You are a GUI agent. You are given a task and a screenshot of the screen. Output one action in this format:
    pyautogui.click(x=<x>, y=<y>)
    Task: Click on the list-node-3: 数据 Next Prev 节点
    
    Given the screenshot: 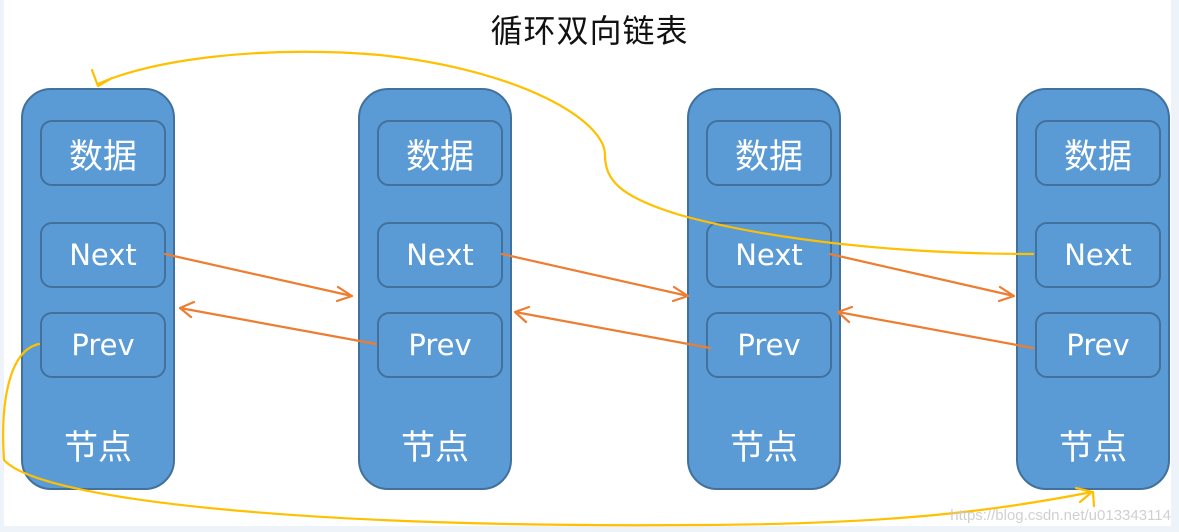 What is the action you would take?
    pyautogui.click(x=764, y=289)
    